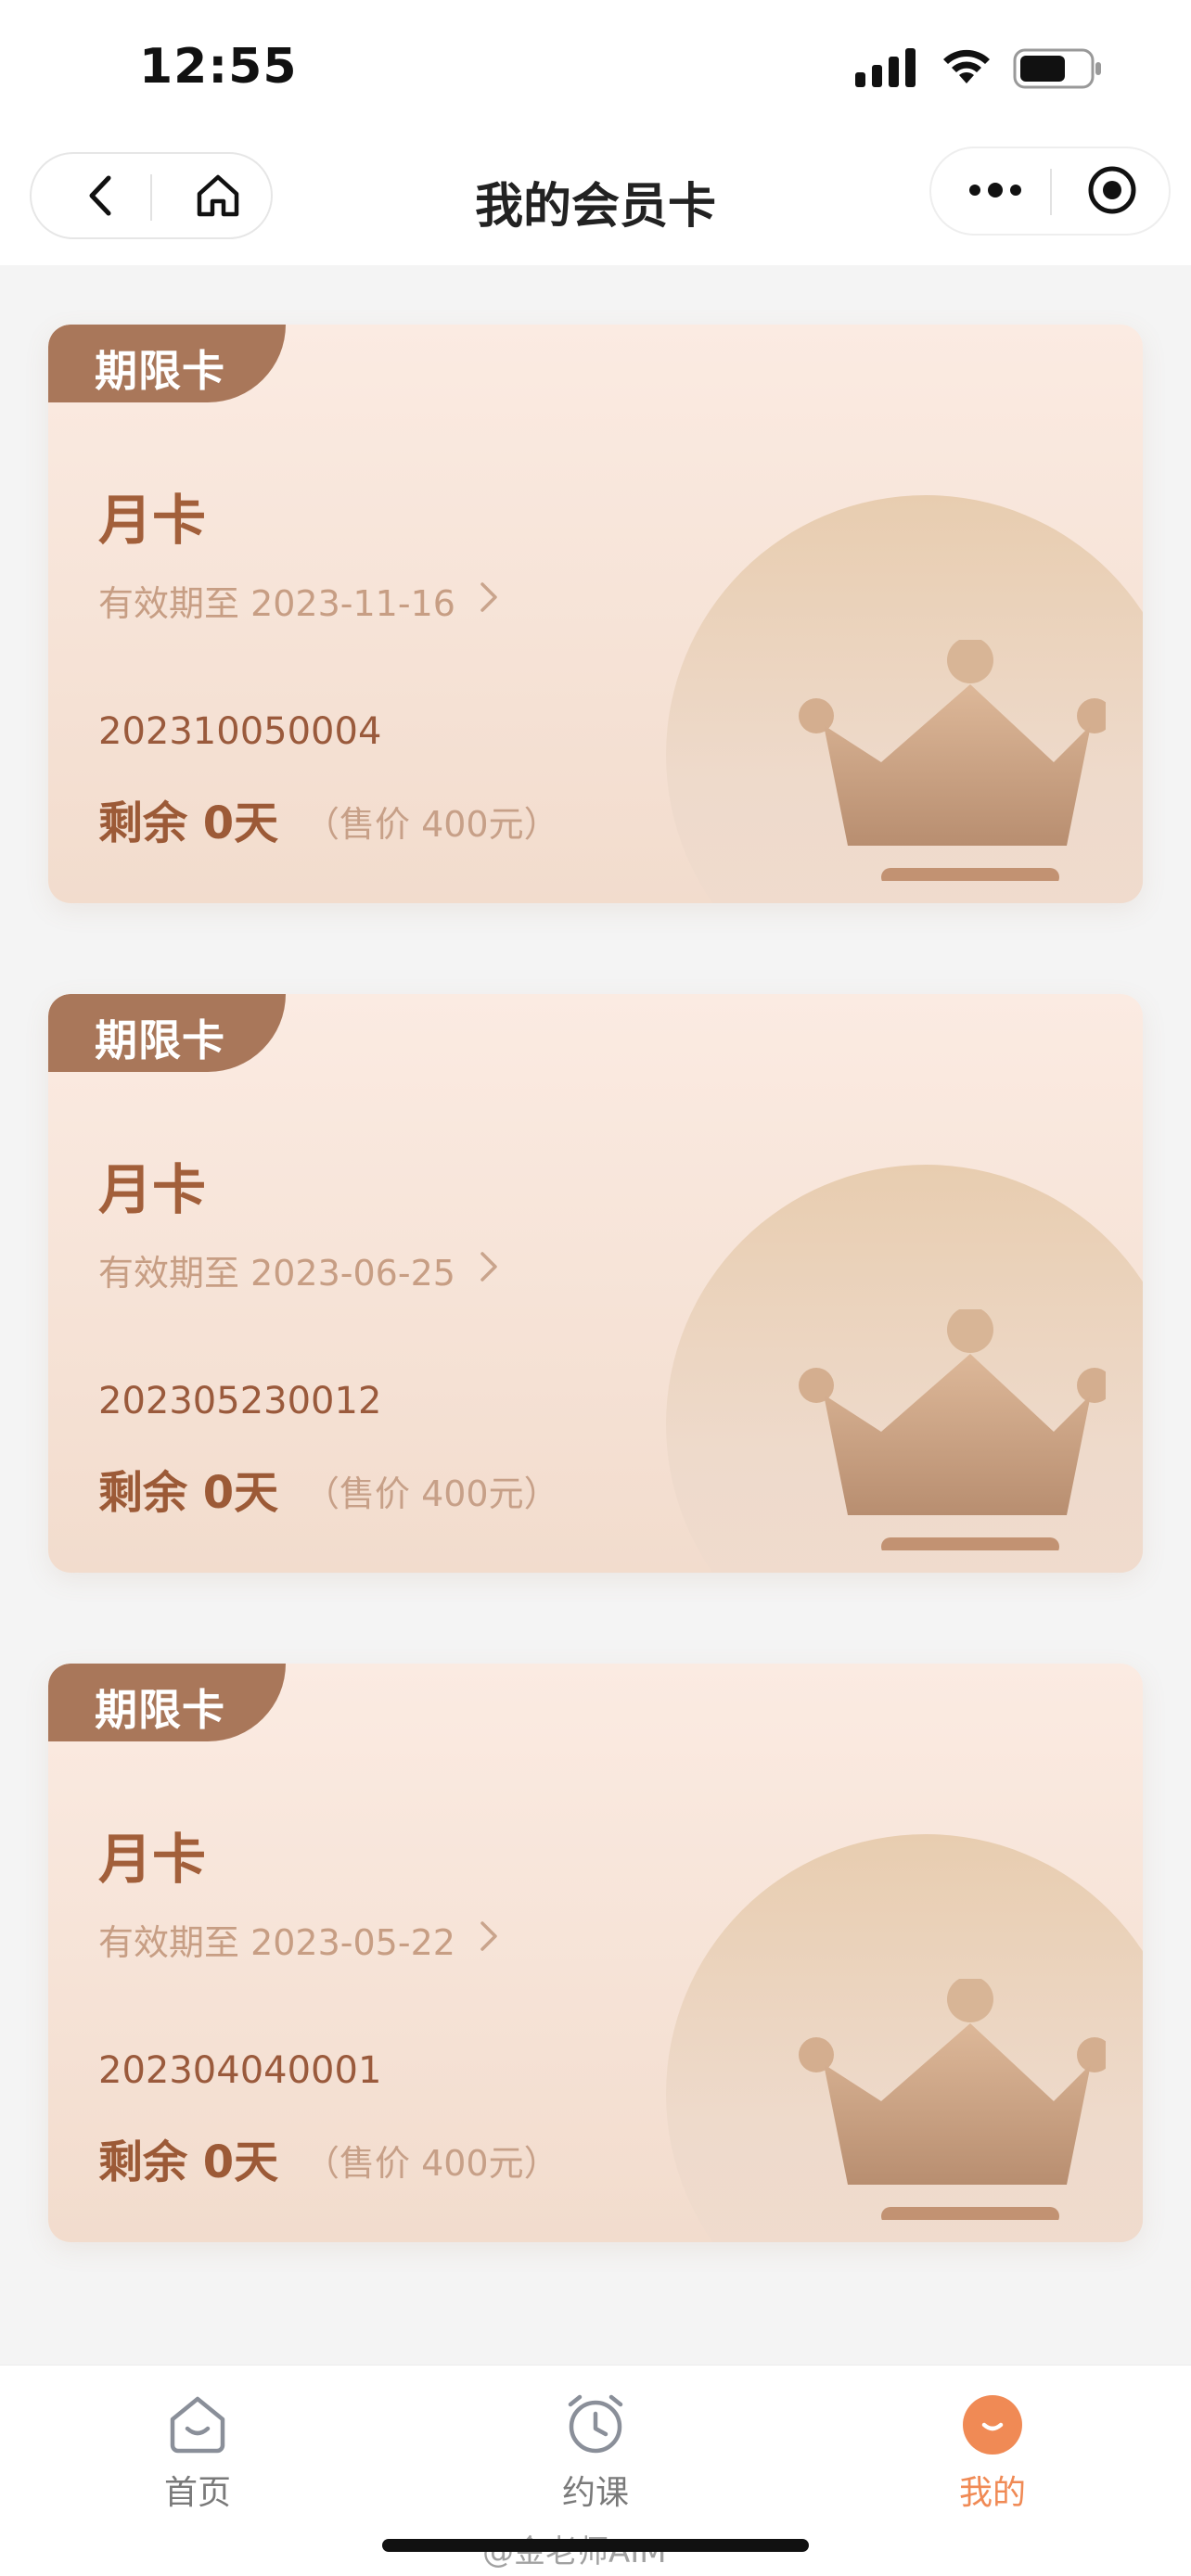 The image size is (1191, 2576). What do you see at coordinates (197, 2493) in the screenshot?
I see `tab-label: 首页` at bounding box center [197, 2493].